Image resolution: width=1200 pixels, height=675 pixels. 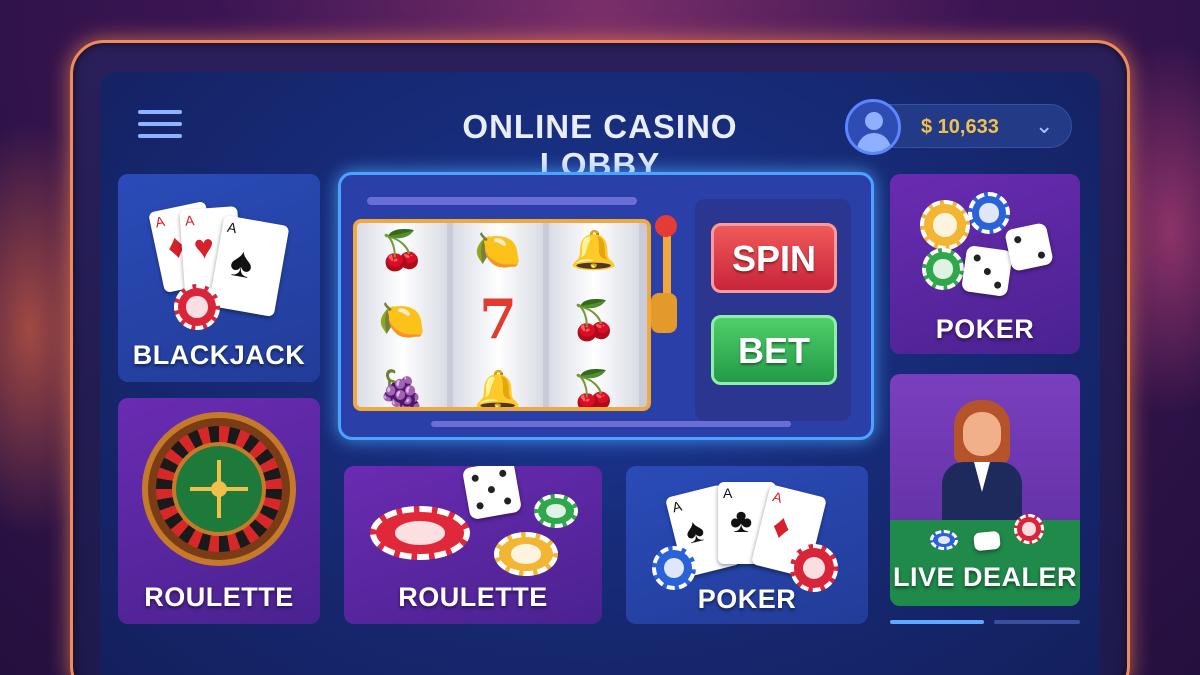 I want to click on user-avatar-icon, so click(x=873, y=127).